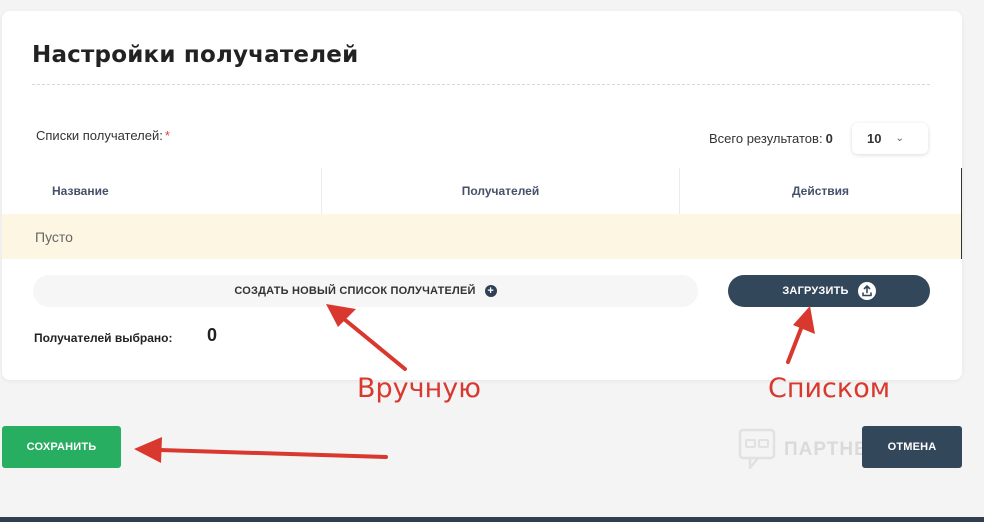 Image resolution: width=984 pixels, height=522 pixels. I want to click on create-list-label: СОЗДАТЬ НОВЫЙ СПИСОК ПОЛУЧАТЕЛЕЙ, so click(355, 291).